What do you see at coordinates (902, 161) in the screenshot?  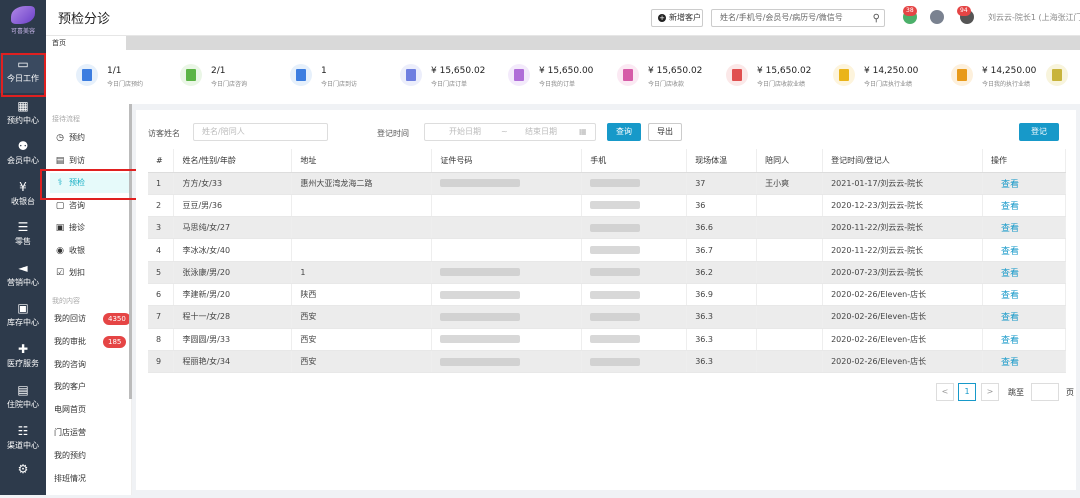 I see `column-header: 登记时间/登记人` at bounding box center [902, 161].